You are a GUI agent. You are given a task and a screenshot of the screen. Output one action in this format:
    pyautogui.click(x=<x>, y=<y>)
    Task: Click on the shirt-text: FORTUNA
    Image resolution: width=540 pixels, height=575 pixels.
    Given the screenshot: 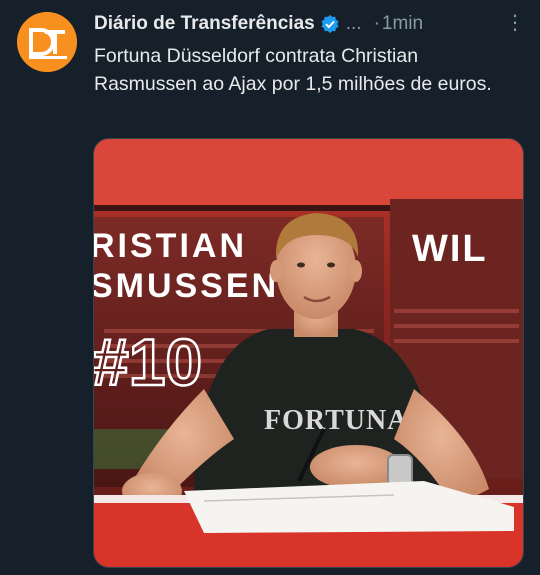 What is the action you would take?
    pyautogui.click(x=336, y=420)
    